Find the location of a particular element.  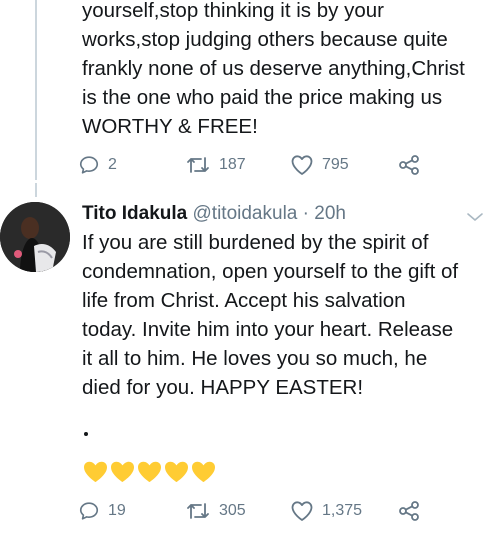

emoji-hearts is located at coordinates (149, 472).